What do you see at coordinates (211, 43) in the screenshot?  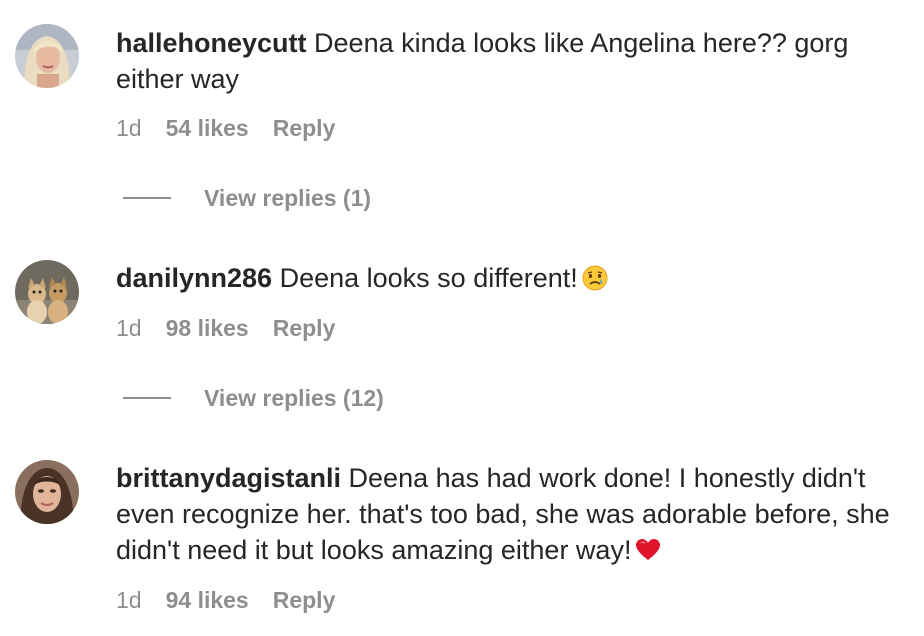 I see `comment-username: hallehoneycutt` at bounding box center [211, 43].